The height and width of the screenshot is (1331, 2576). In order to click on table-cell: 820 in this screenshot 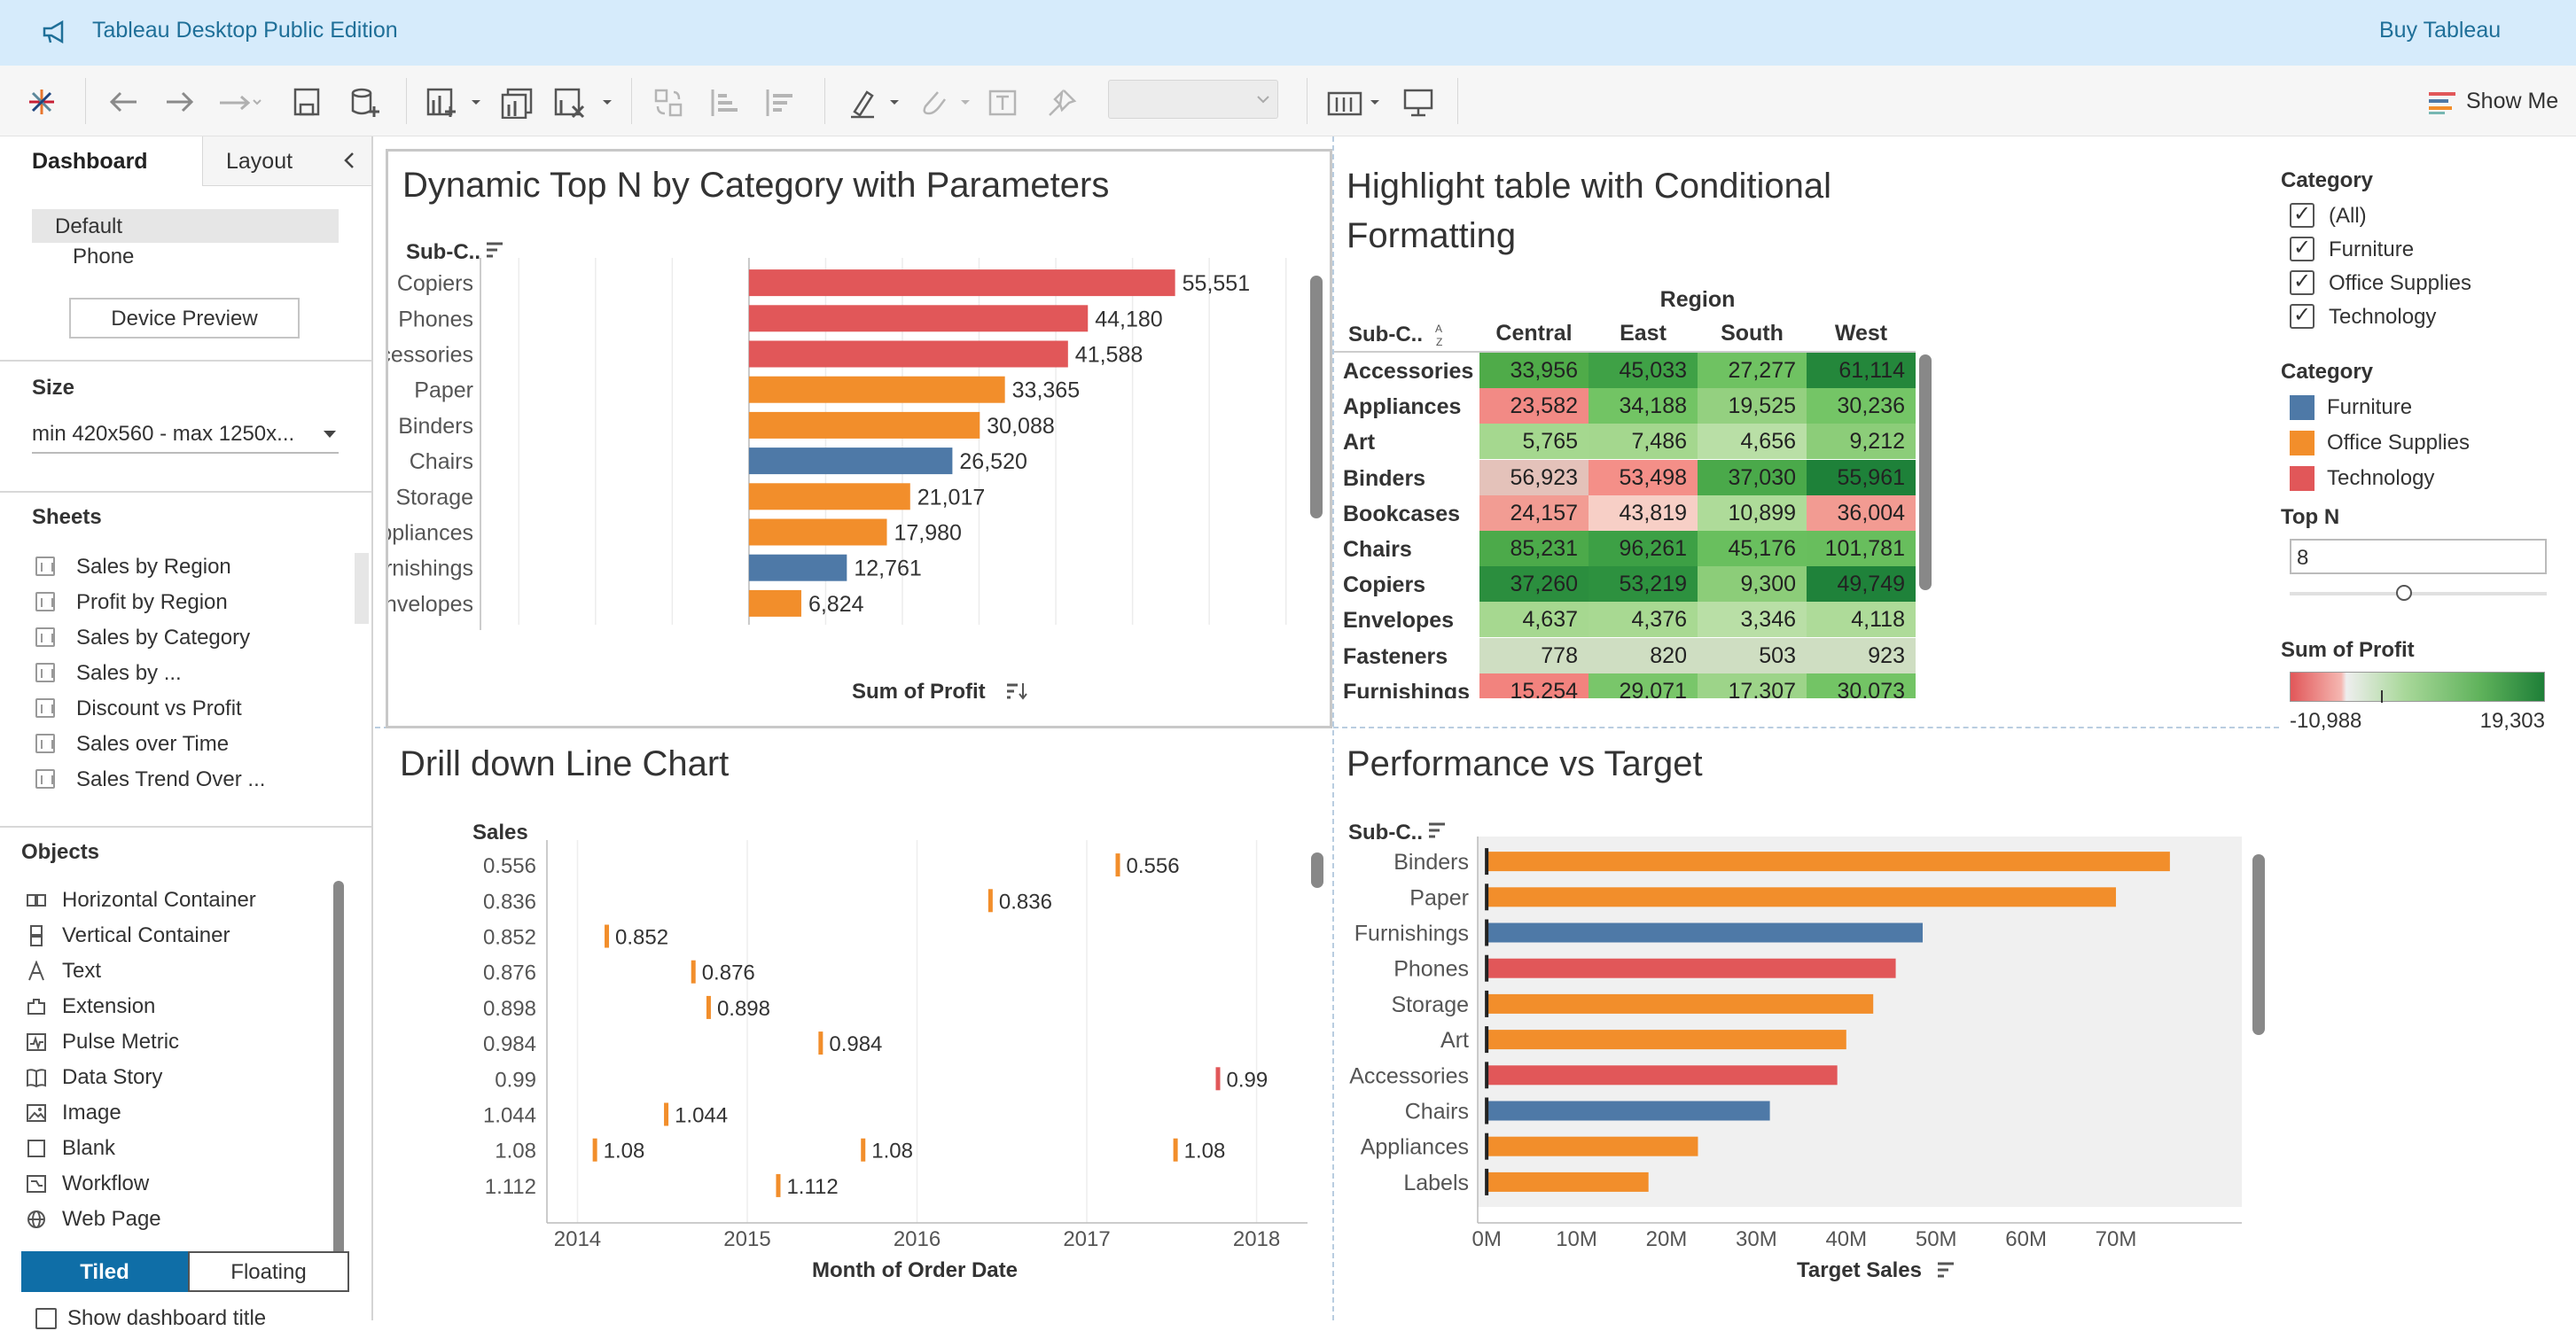, I will do `click(1643, 655)`.